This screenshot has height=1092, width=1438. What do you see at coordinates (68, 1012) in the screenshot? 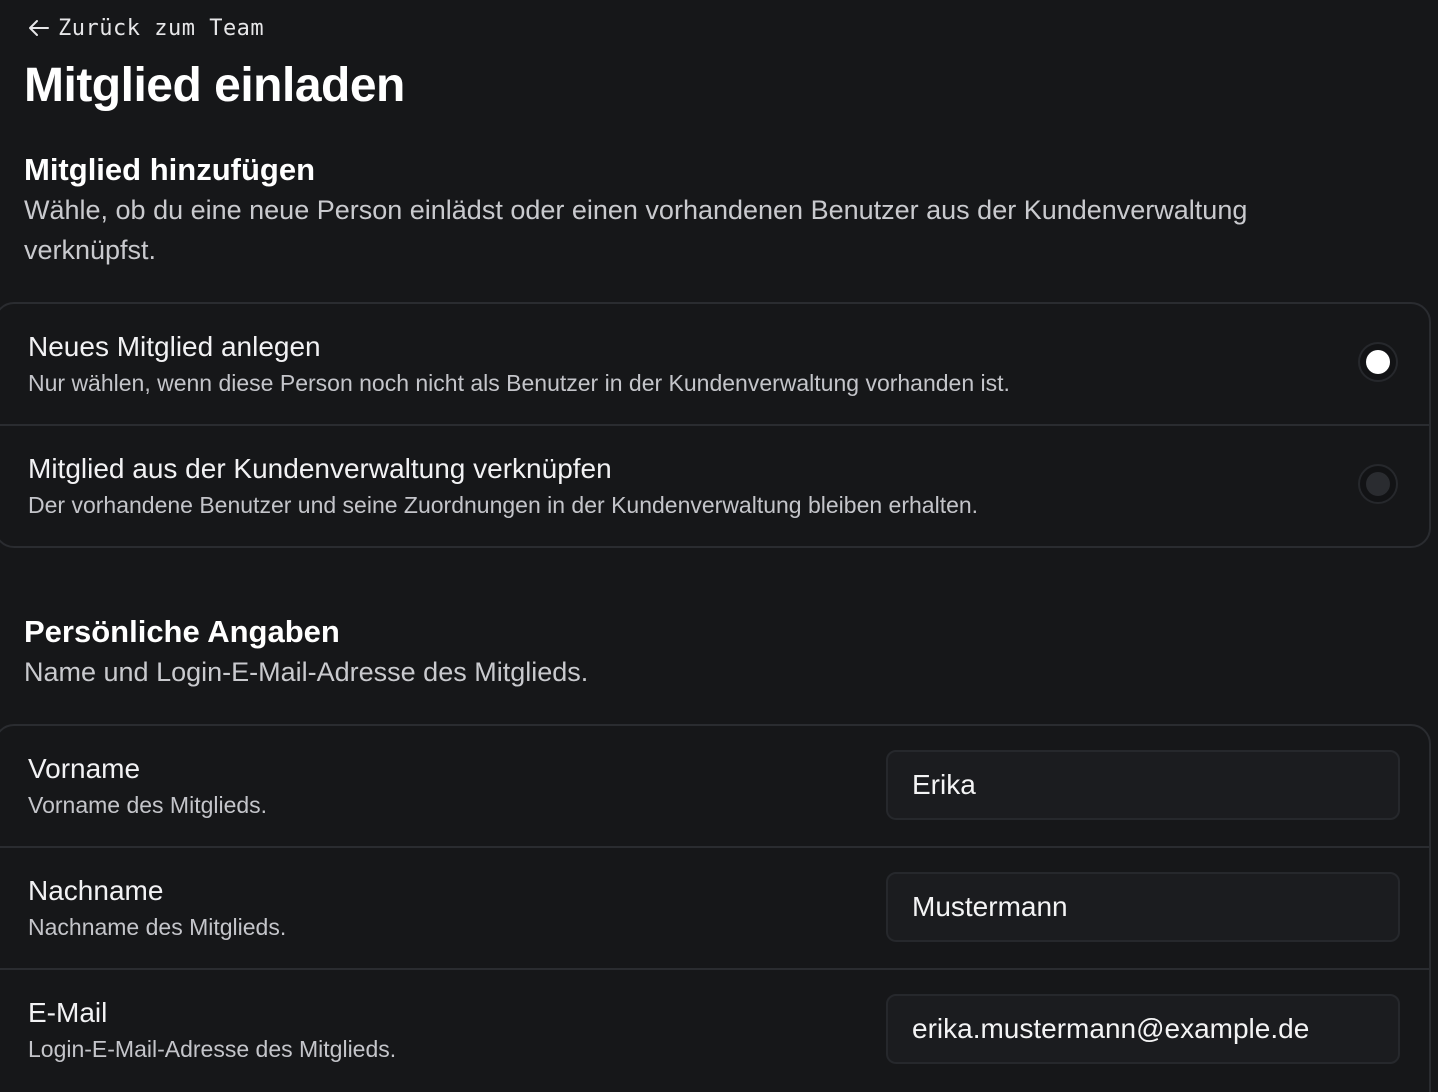
I see `field-label: E-Mail` at bounding box center [68, 1012].